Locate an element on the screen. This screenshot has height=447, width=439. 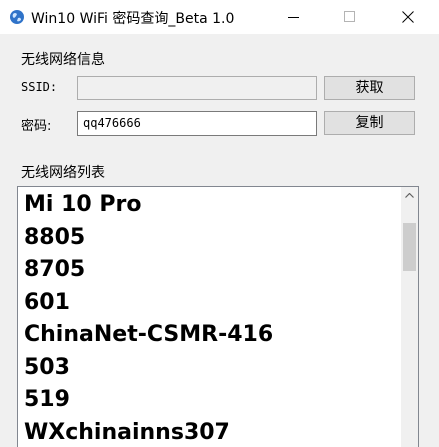
chevron-up-icon is located at coordinates (409, 195).